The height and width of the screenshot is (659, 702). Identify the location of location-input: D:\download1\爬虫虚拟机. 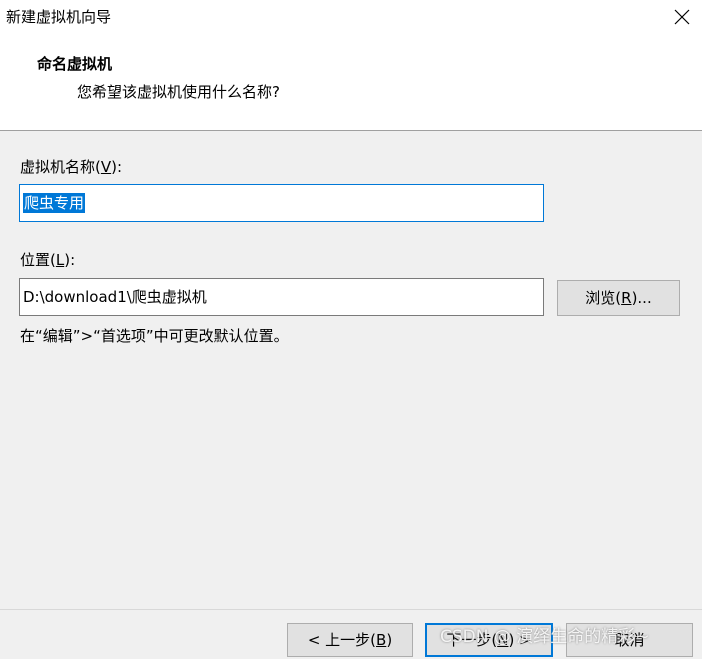
(281, 297).